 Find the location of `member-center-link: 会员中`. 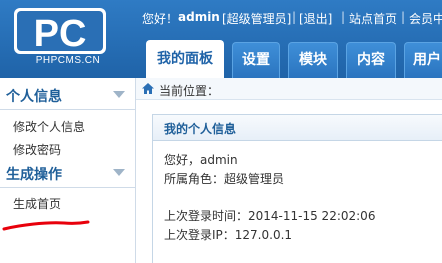

member-center-link: 会员中 is located at coordinates (425, 18).